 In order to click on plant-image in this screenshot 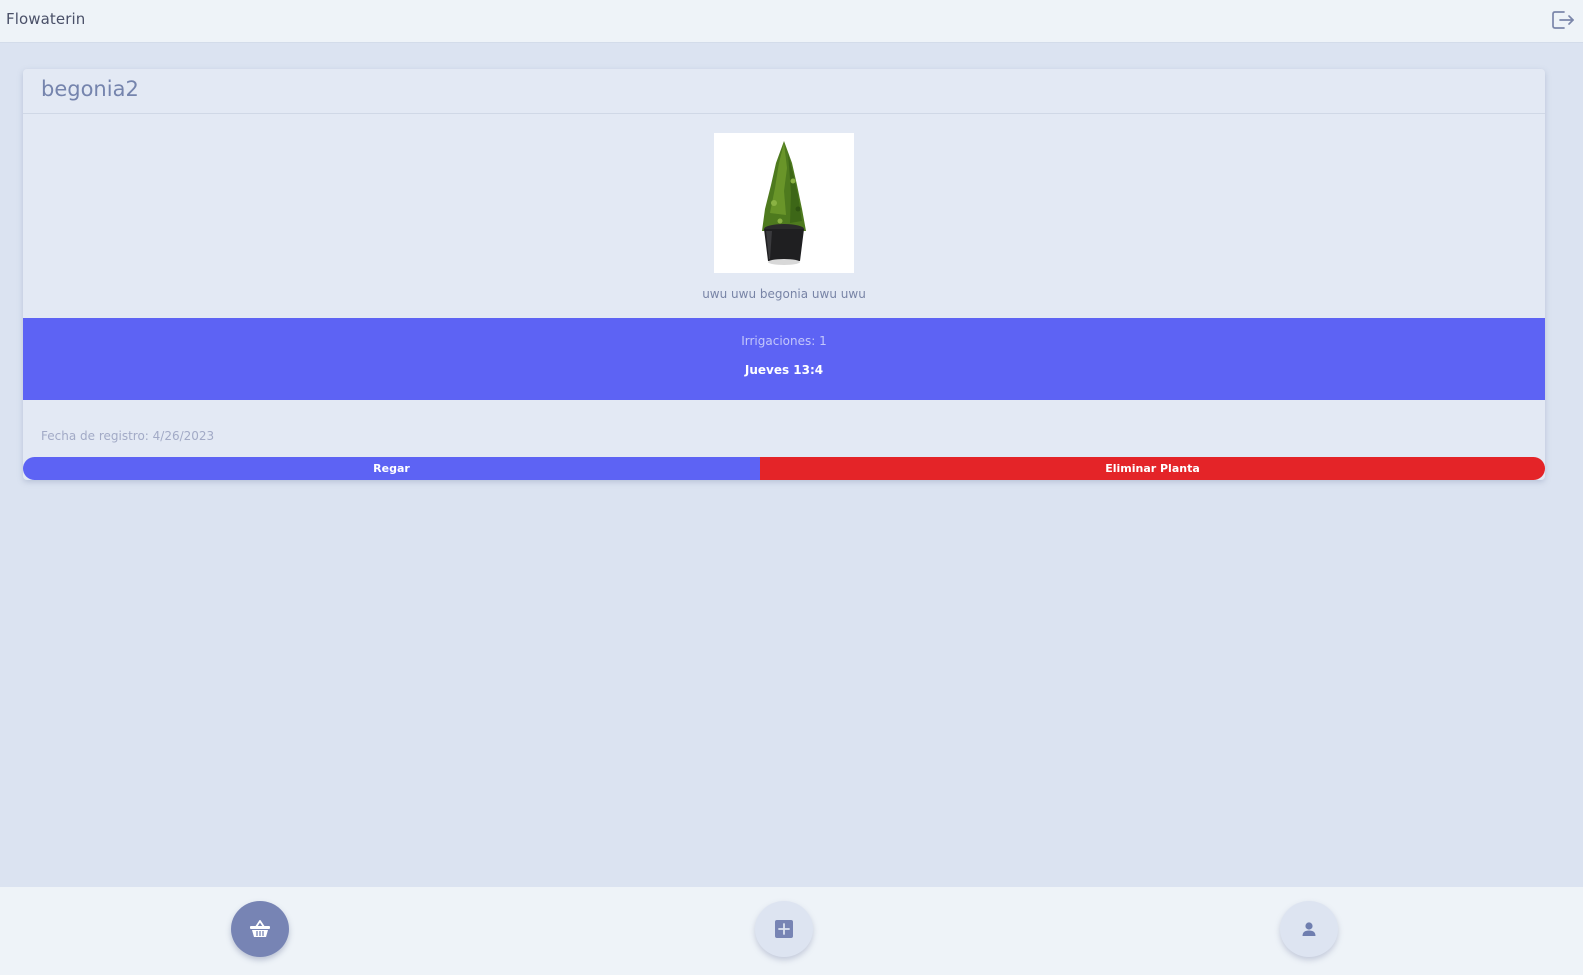, I will do `click(784, 203)`.